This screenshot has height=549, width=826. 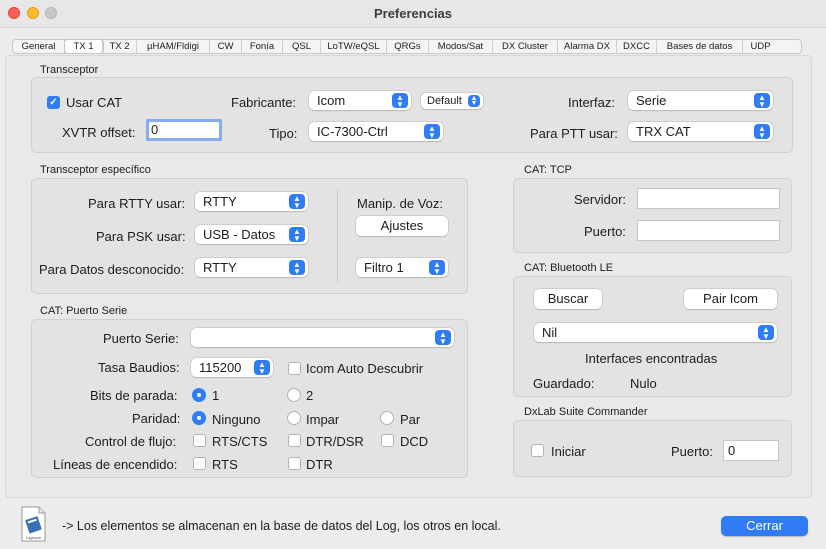 I want to click on baudios-popup: 115200 ▲ ▼, so click(x=232, y=367).